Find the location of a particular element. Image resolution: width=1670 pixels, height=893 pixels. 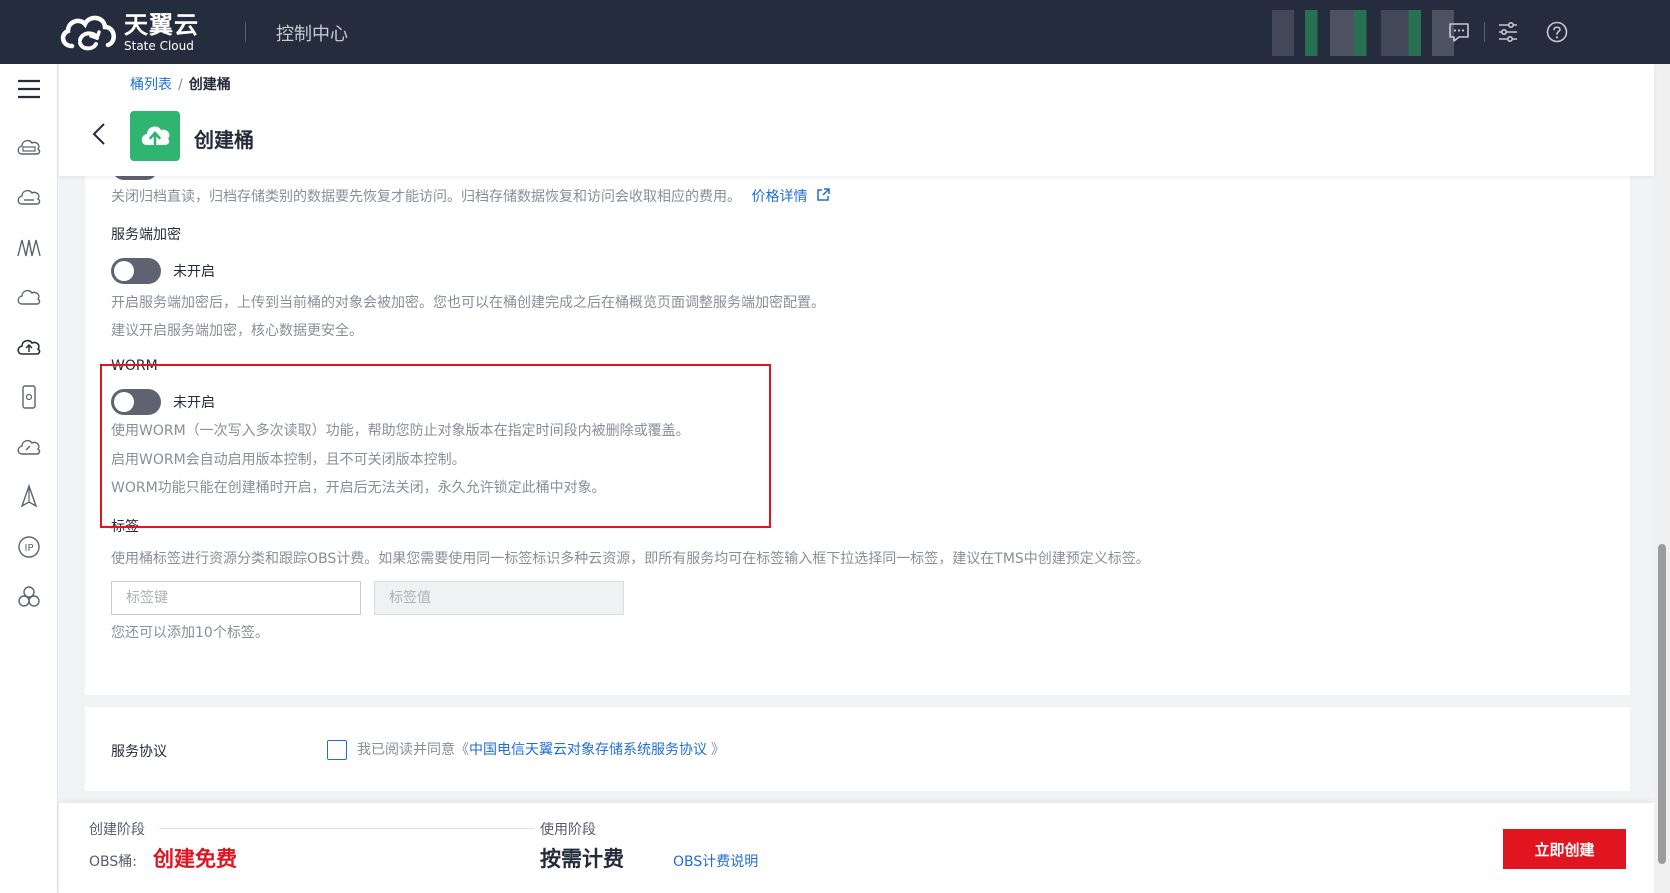

encryption-toggle-row: 未开启 is located at coordinates (163, 271).